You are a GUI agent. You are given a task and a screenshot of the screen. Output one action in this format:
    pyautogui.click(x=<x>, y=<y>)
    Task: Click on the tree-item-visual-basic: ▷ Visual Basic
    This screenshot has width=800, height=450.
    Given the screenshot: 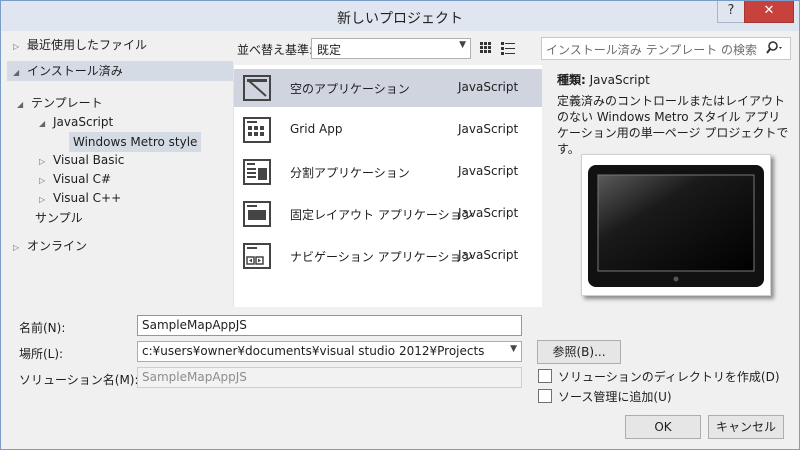 What is the action you would take?
    pyautogui.click(x=81, y=160)
    